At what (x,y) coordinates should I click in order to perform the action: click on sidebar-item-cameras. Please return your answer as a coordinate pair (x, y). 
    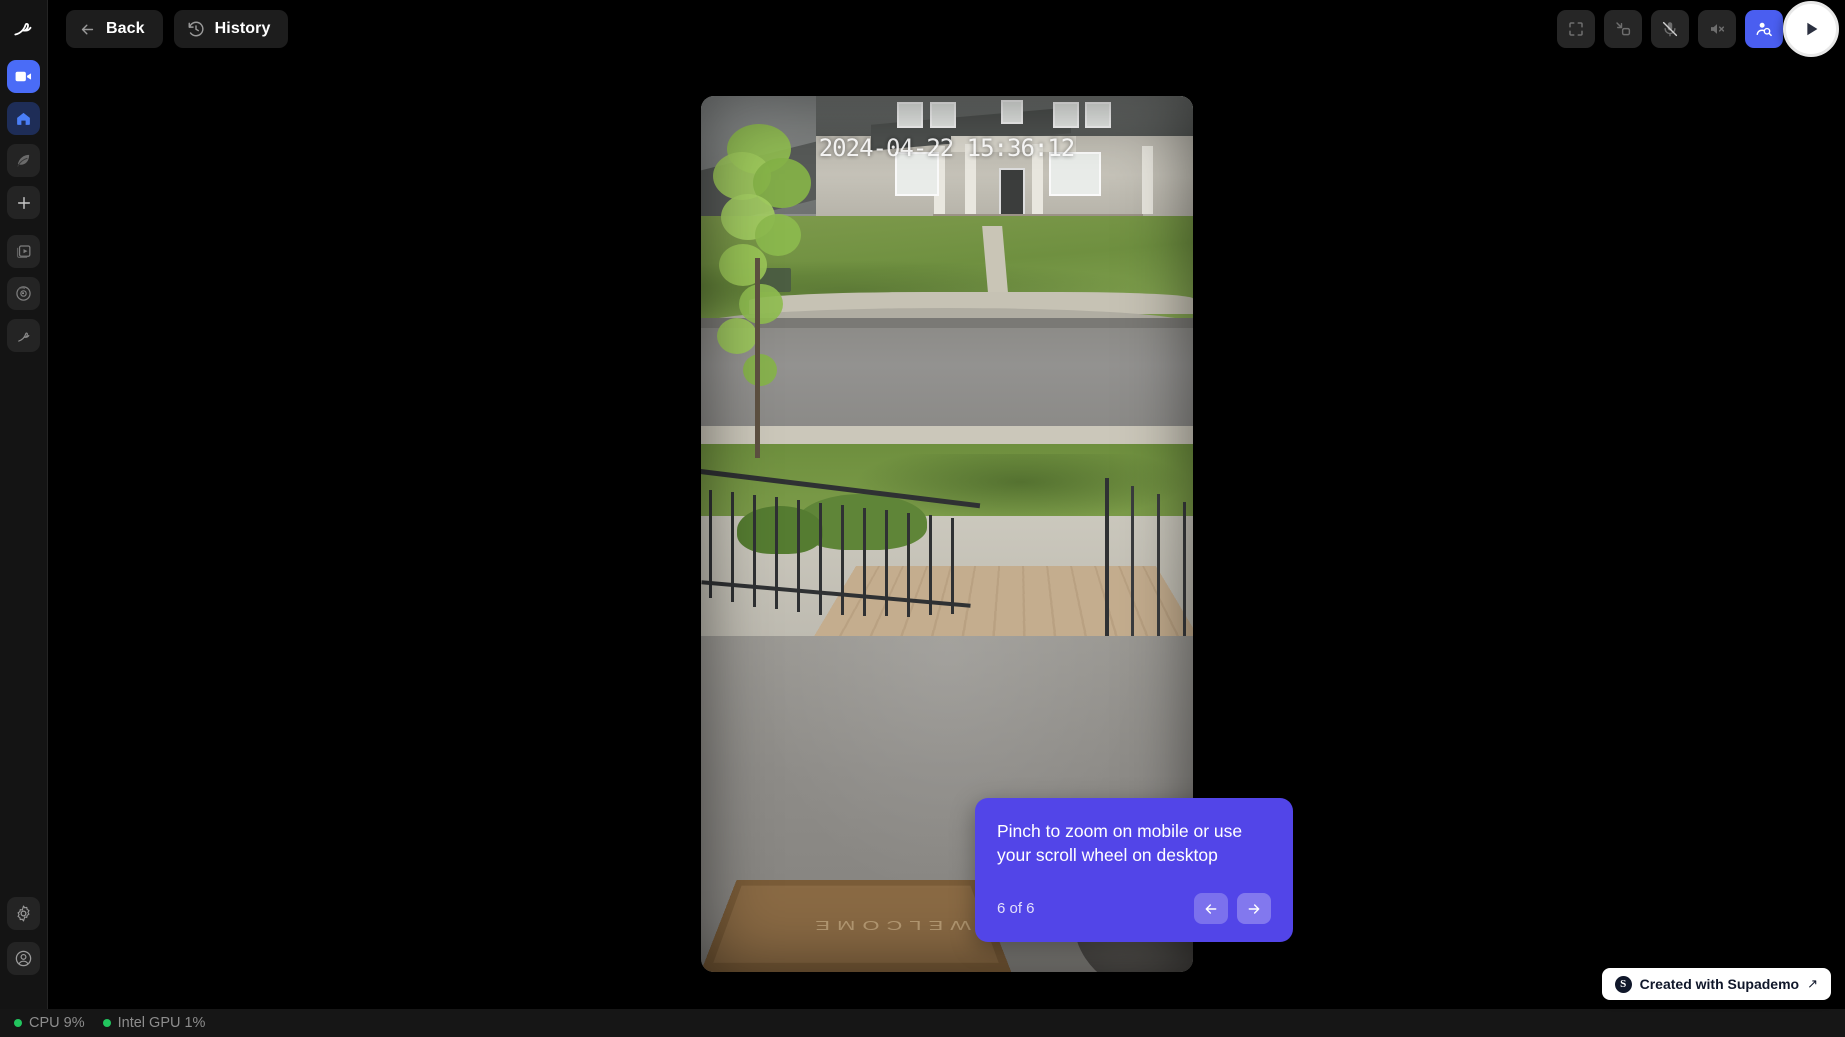
    Looking at the image, I should click on (23, 76).